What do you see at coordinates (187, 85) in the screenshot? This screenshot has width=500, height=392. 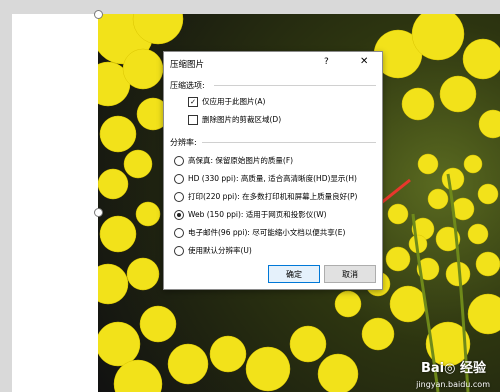 I see `compress-options-label: 压缩选项:` at bounding box center [187, 85].